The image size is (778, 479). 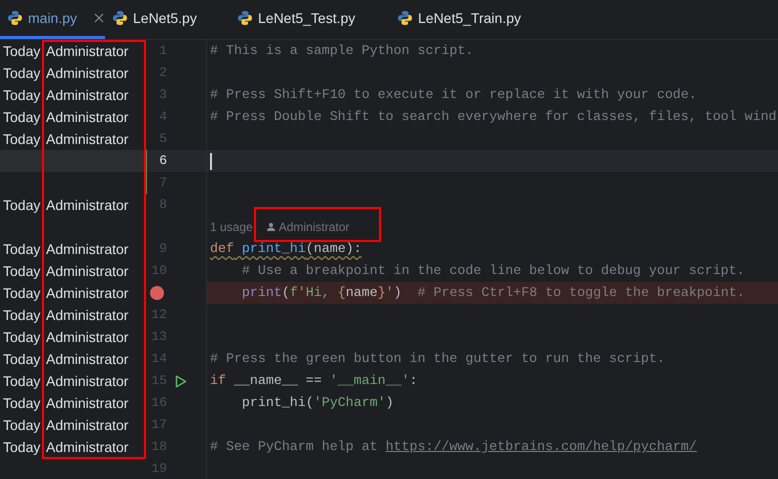 What do you see at coordinates (52, 19) in the screenshot?
I see `editor-tab: main.py` at bounding box center [52, 19].